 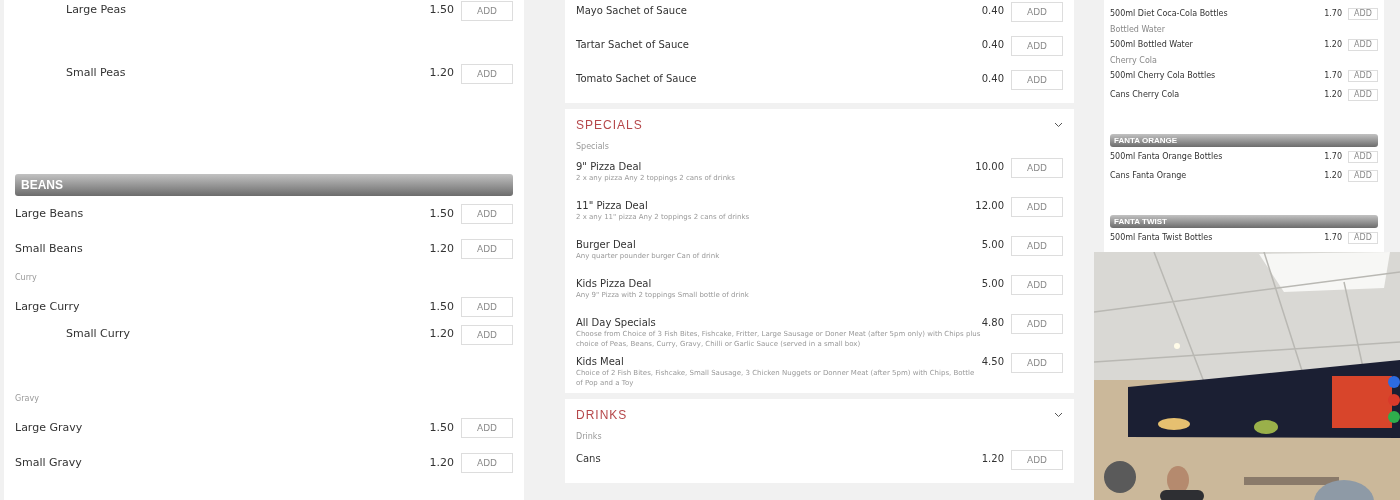 What do you see at coordinates (589, 436) in the screenshot?
I see `section-label: Drinks` at bounding box center [589, 436].